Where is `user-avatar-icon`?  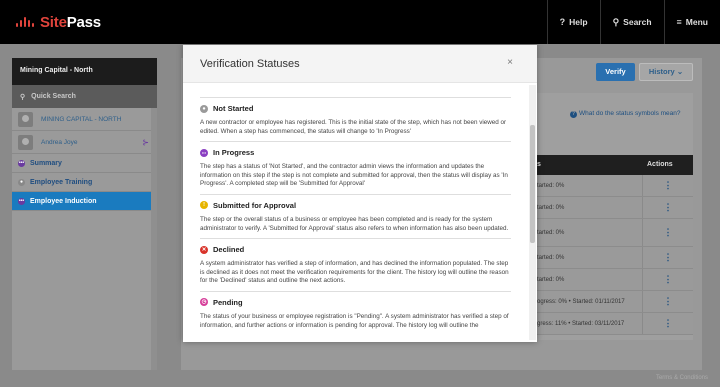 user-avatar-icon is located at coordinates (25, 142).